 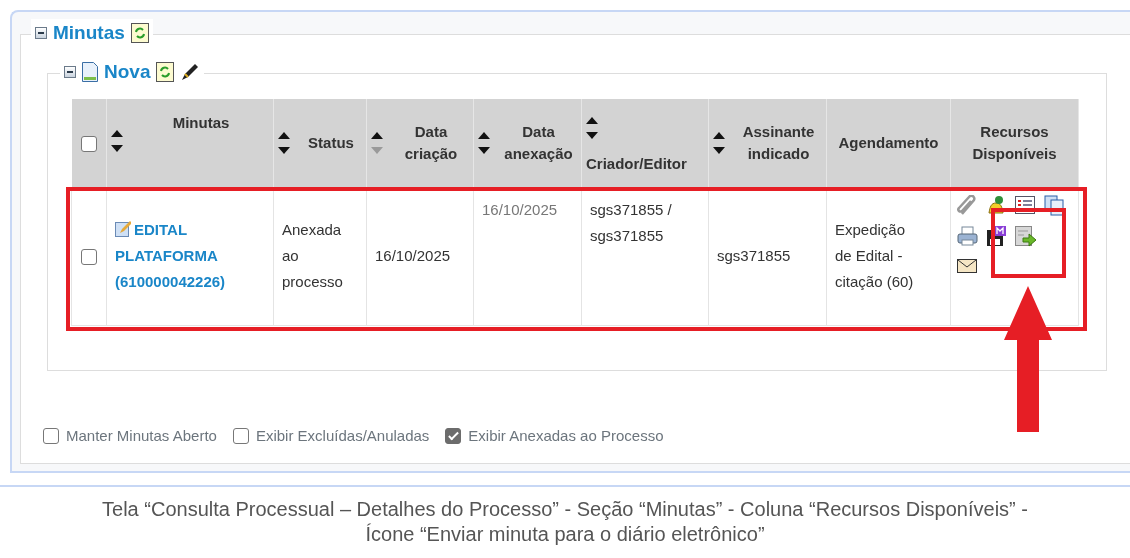 I want to click on option-label: Exibir Excluídas/Anuladas, so click(x=342, y=436).